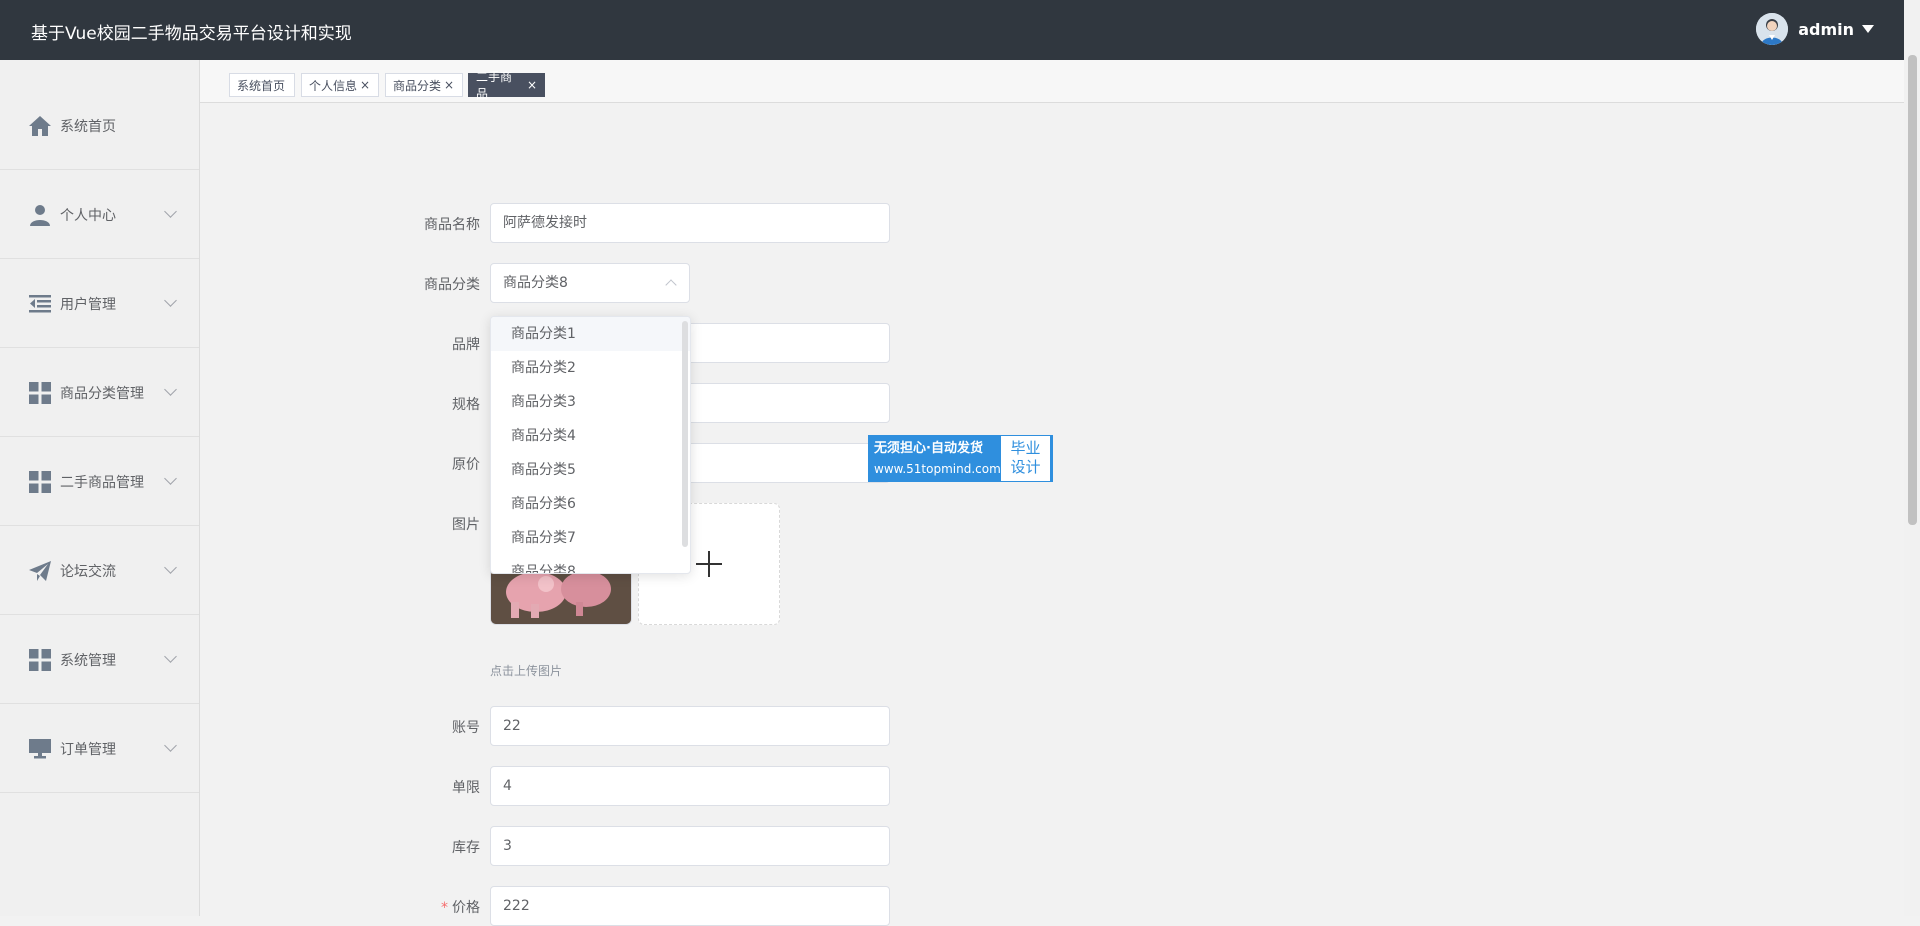 This screenshot has width=1920, height=926. I want to click on user-icon, so click(40, 215).